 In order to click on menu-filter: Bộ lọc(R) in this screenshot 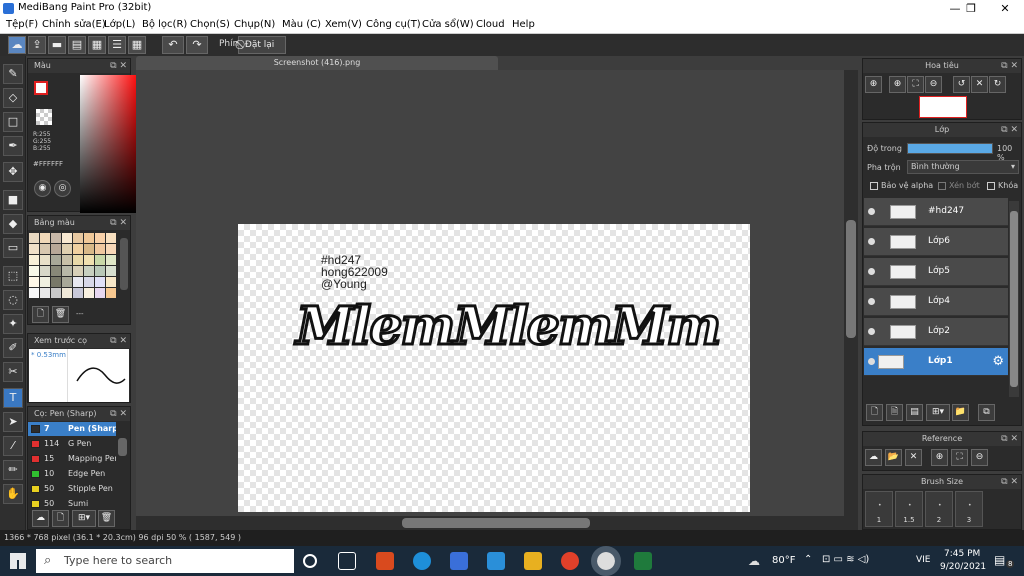, I will do `click(164, 24)`.